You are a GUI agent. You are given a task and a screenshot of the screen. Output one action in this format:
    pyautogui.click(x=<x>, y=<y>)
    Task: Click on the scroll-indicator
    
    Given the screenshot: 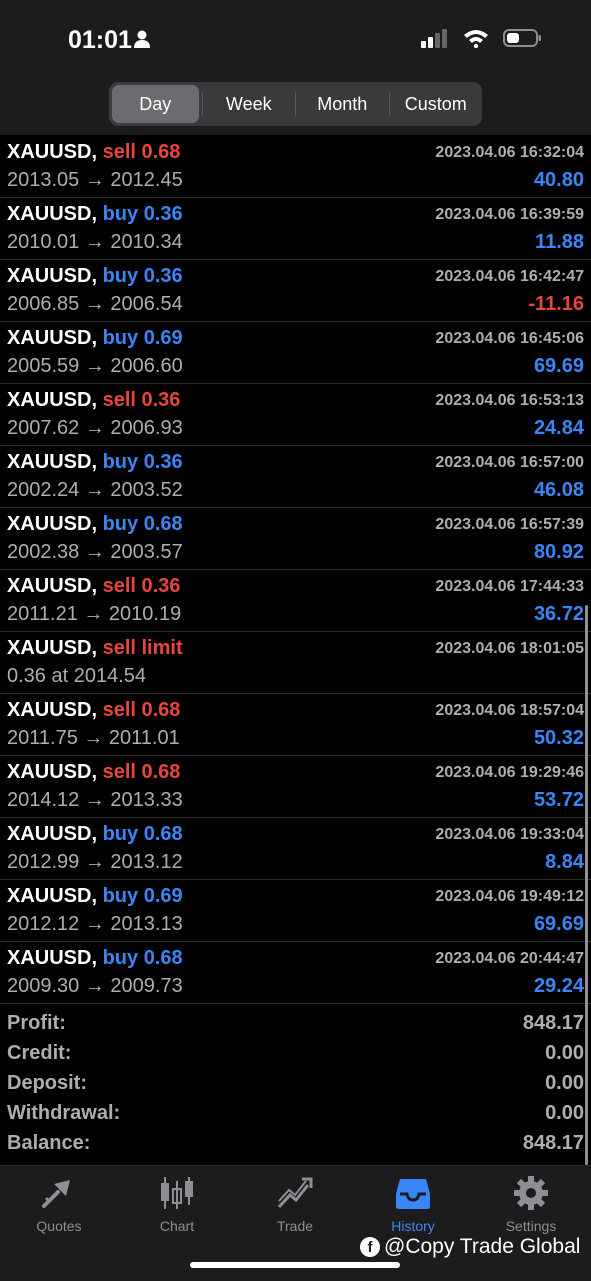 What is the action you would take?
    pyautogui.click(x=586, y=885)
    